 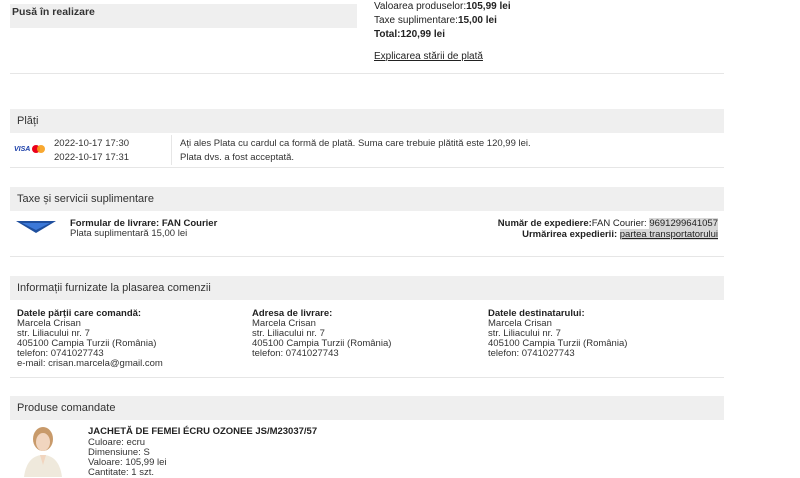 I want to click on product-size: Dimensiune: S, so click(x=119, y=452).